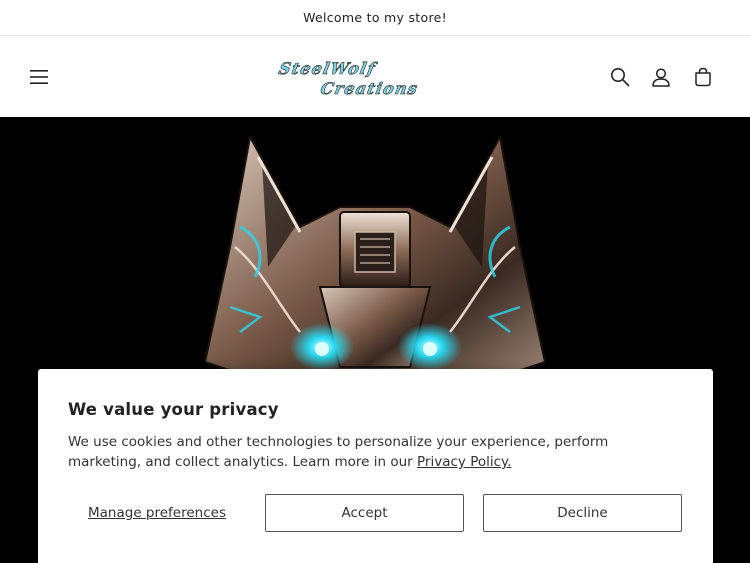 The width and height of the screenshot is (750, 563). I want to click on search-button, so click(620, 76).